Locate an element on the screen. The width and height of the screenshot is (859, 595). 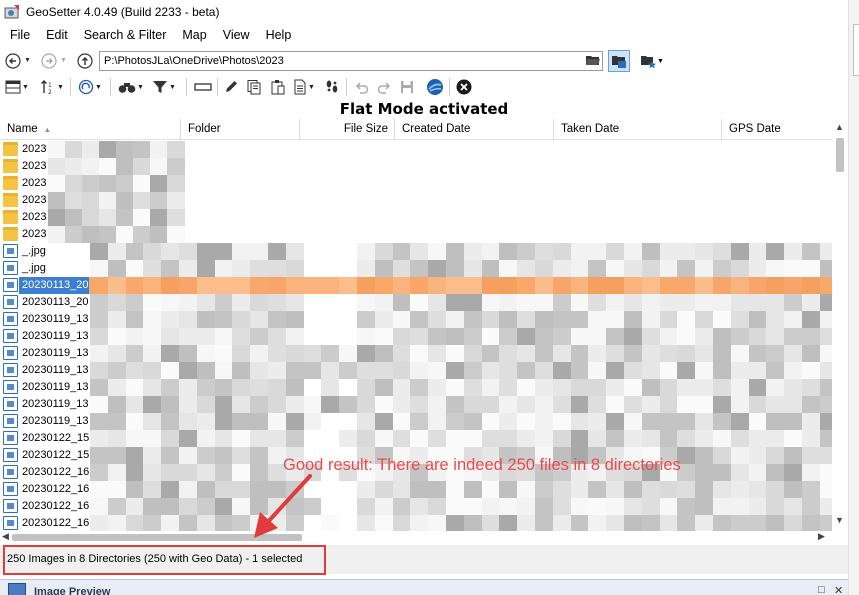
file-row: 20230122_15 is located at coordinates (416, 438).